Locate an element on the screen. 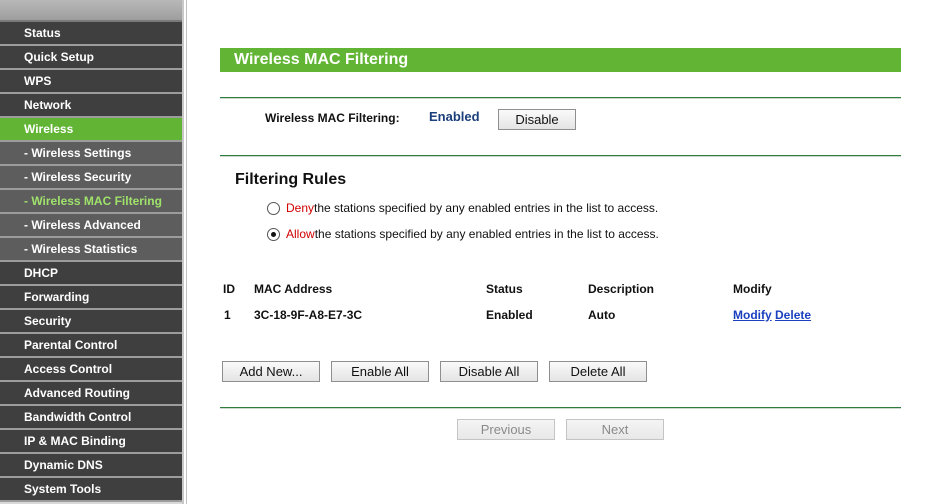 Image resolution: width=939 pixels, height=504 pixels. column-header-mac: MAC Address is located at coordinates (293, 289).